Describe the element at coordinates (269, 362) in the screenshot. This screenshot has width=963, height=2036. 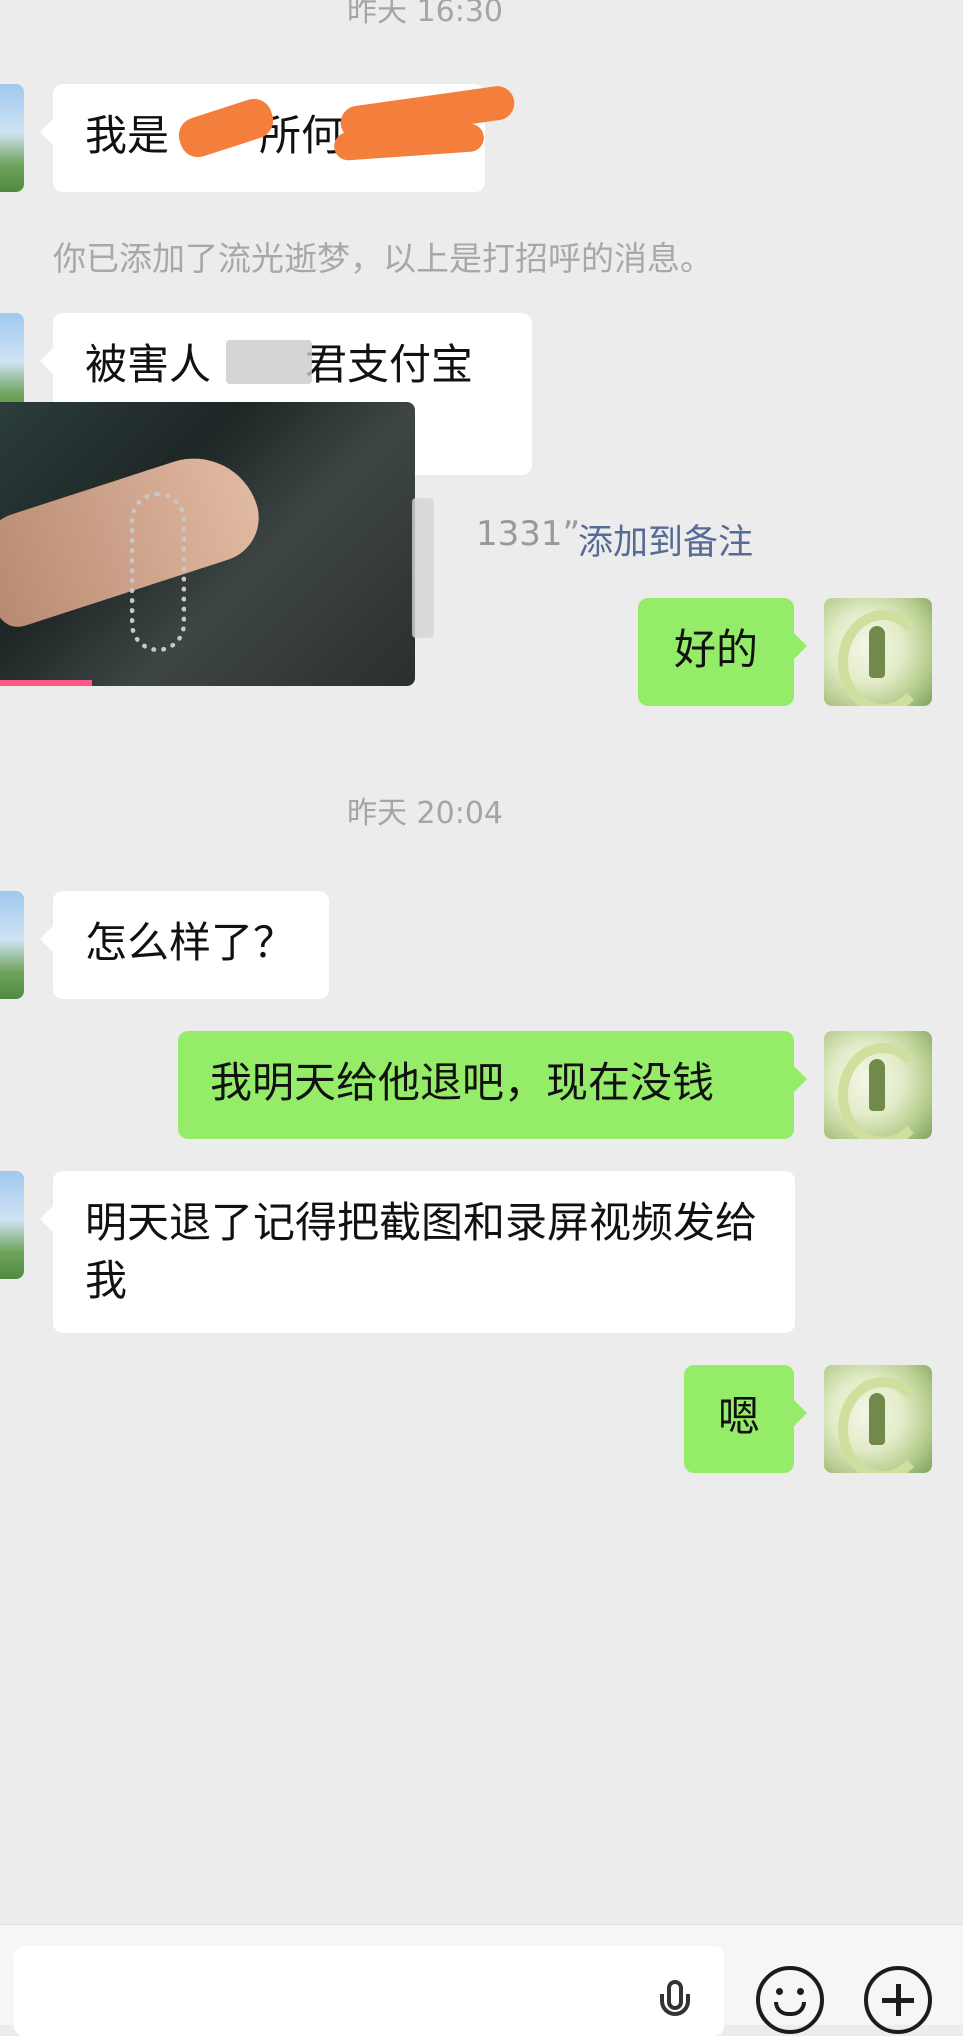
I see `blurred-name` at that location.